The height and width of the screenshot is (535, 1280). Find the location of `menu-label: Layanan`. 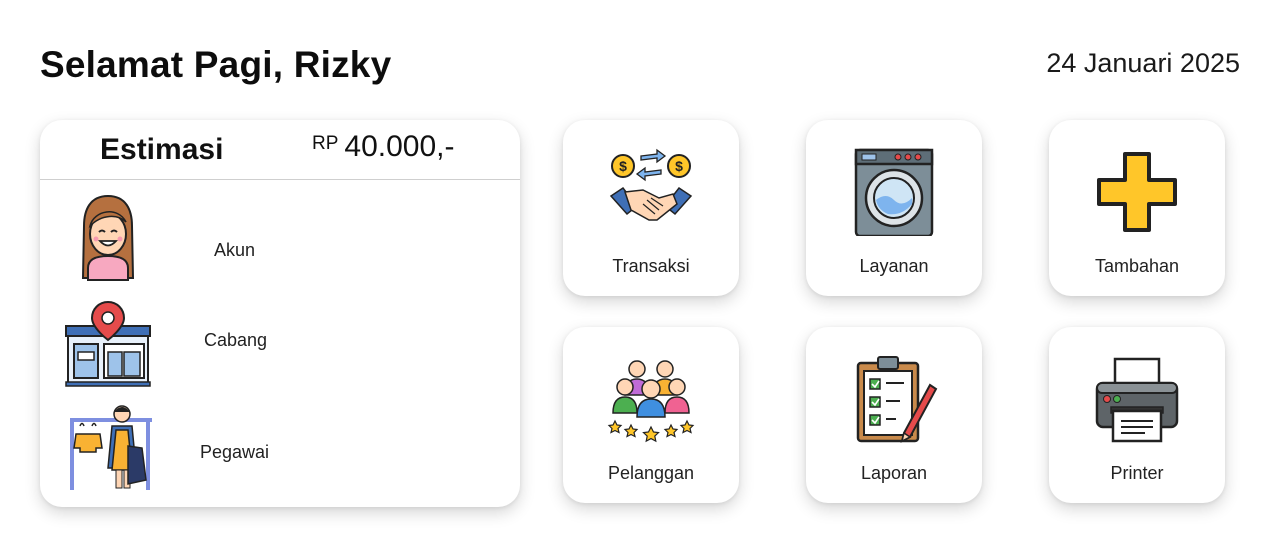

menu-label: Layanan is located at coordinates (894, 266).